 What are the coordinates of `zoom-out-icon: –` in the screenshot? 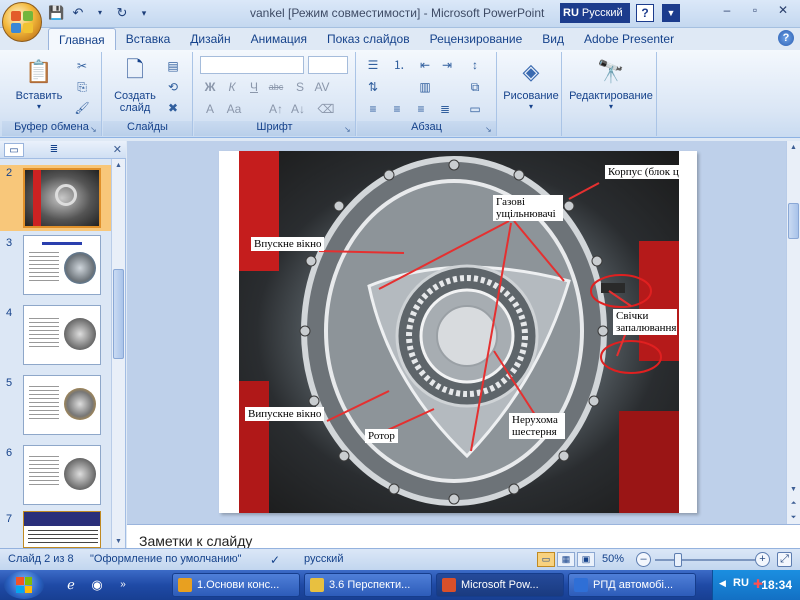 It's located at (643, 559).